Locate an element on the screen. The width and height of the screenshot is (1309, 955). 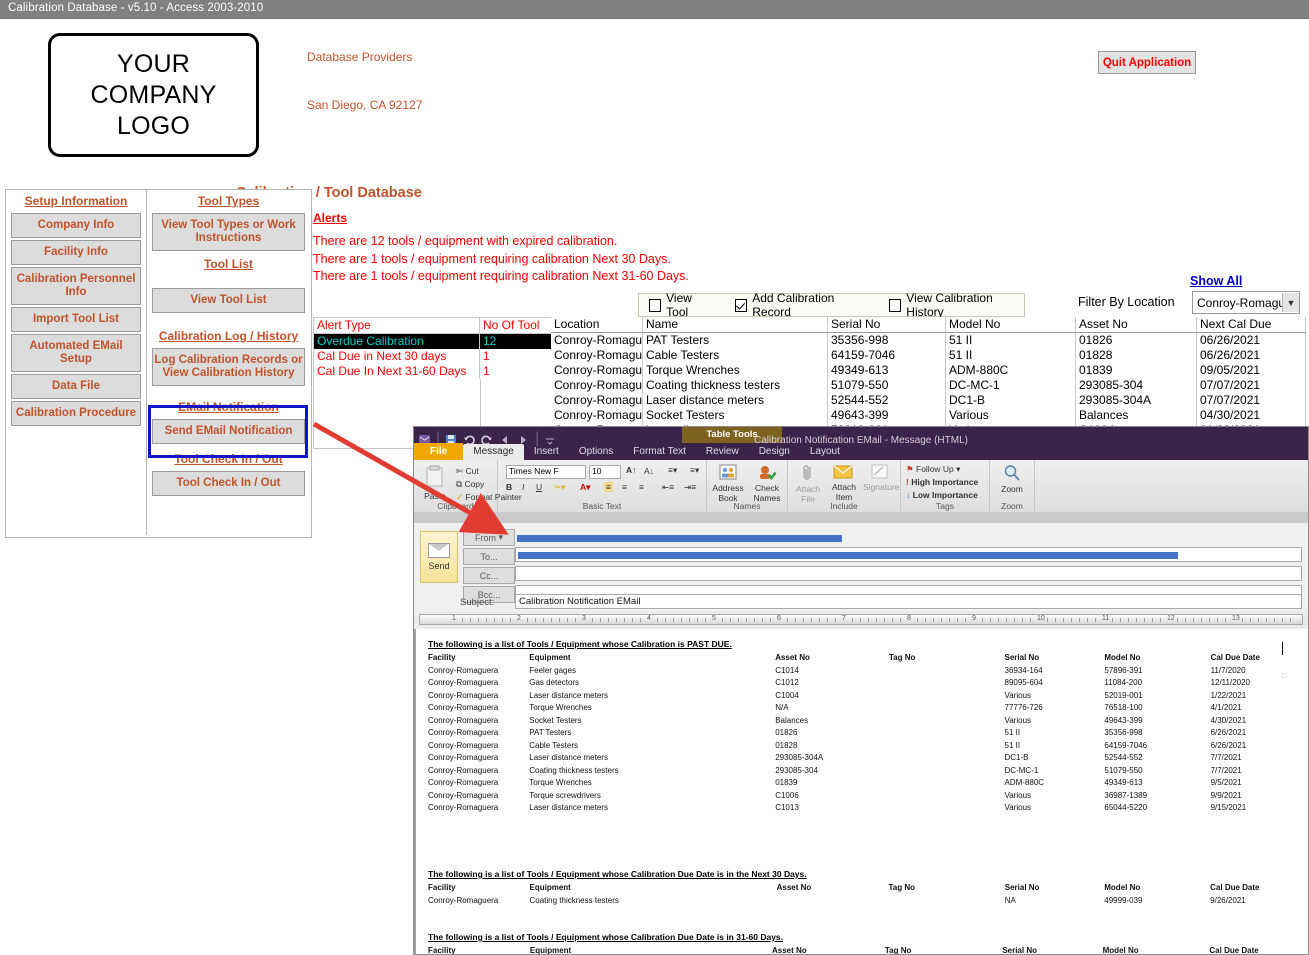
column-header-model-no: Model No is located at coordinates (1011, 324).